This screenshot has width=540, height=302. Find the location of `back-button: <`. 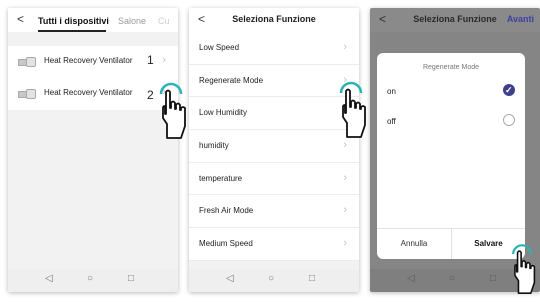

back-button: < is located at coordinates (20, 19).